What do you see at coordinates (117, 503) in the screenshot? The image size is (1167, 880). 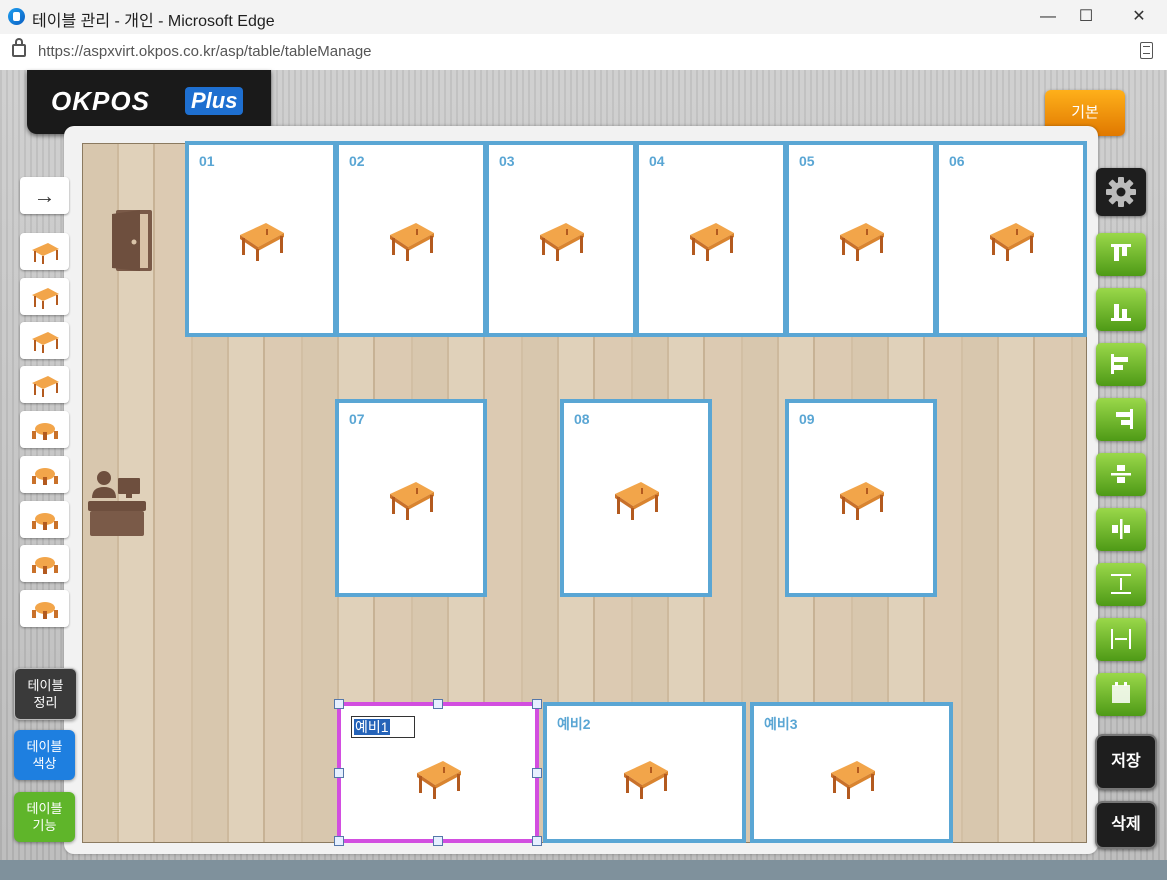 I see `counter-icon` at bounding box center [117, 503].